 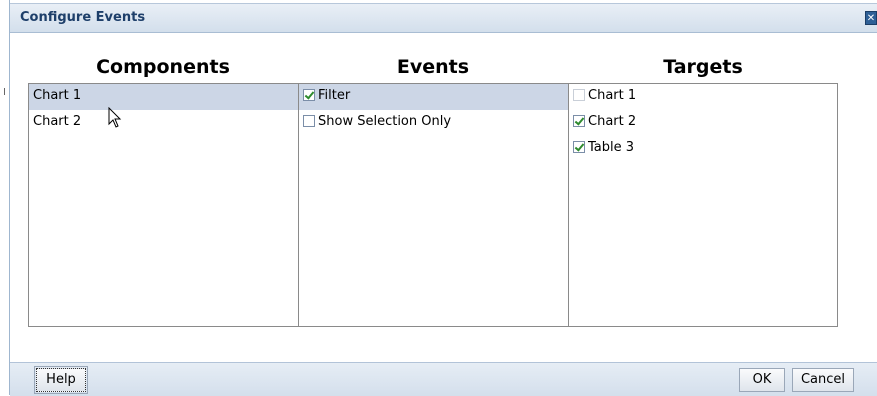 What do you see at coordinates (433, 97) in the screenshot?
I see `event-item-filter: Filter` at bounding box center [433, 97].